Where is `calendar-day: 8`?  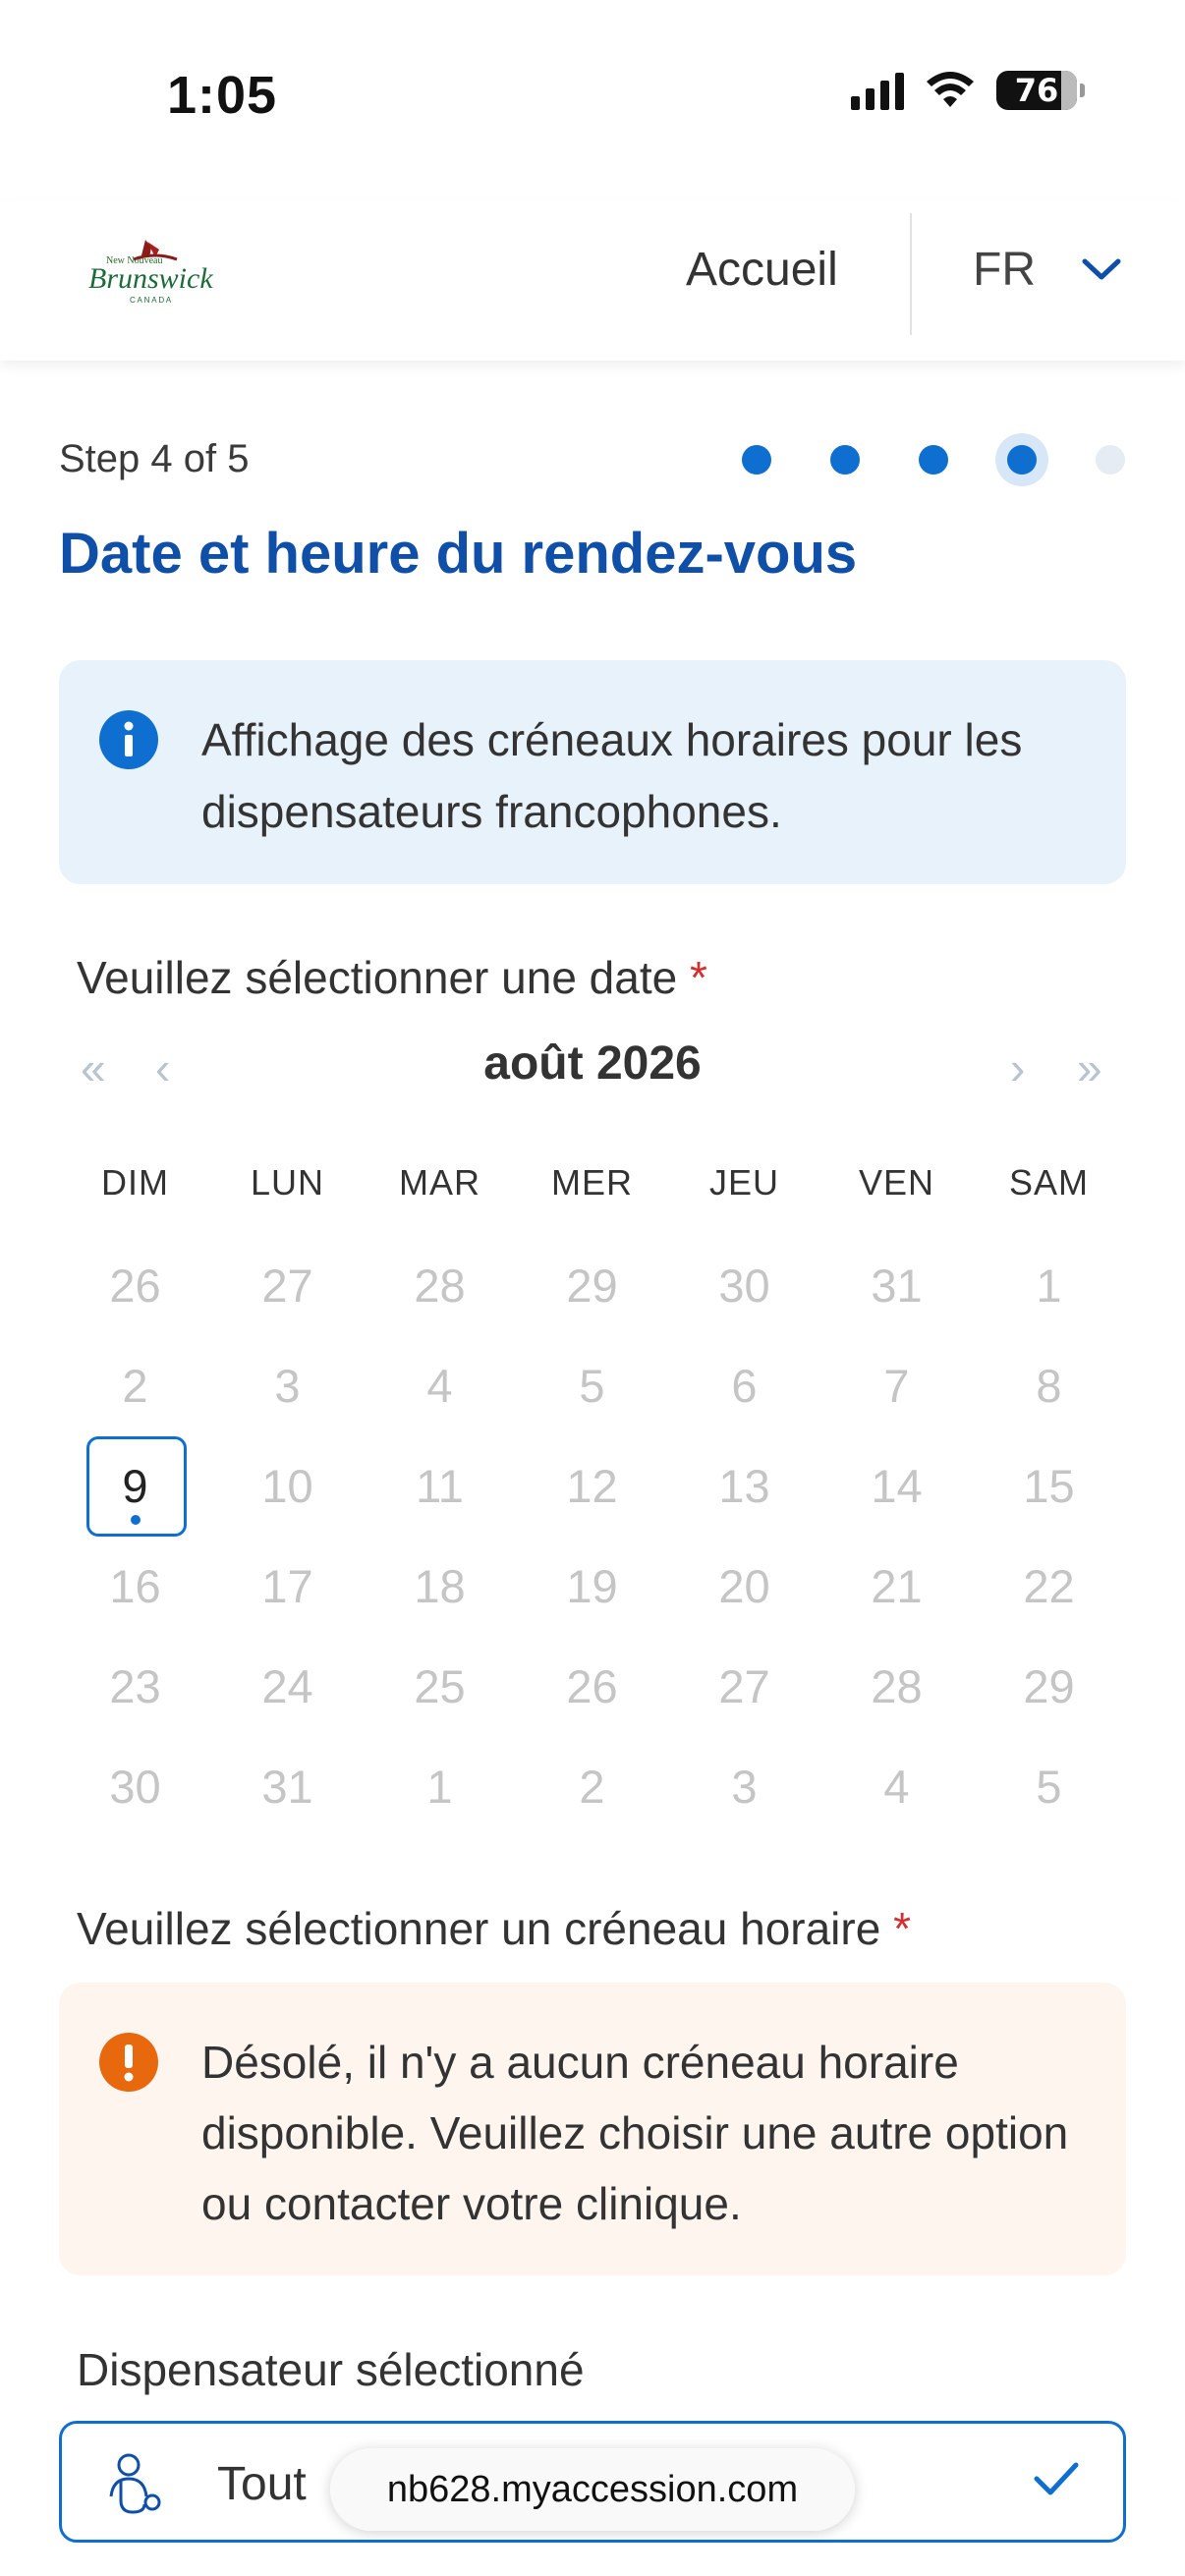 calendar-day: 8 is located at coordinates (1049, 1386).